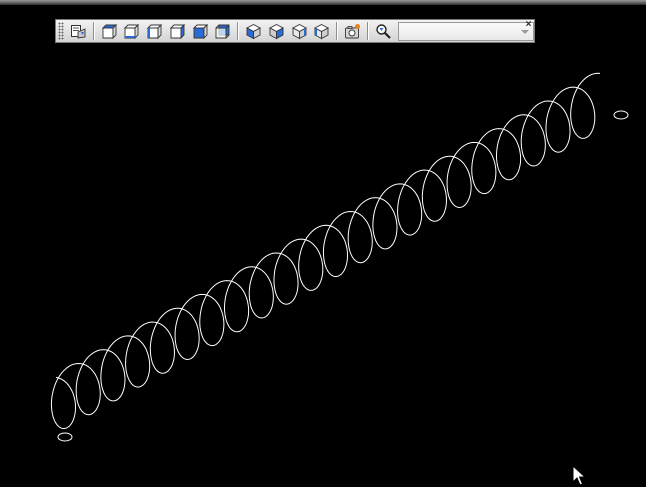 This screenshot has width=646, height=487. I want to click on named-views-button, so click(78, 31).